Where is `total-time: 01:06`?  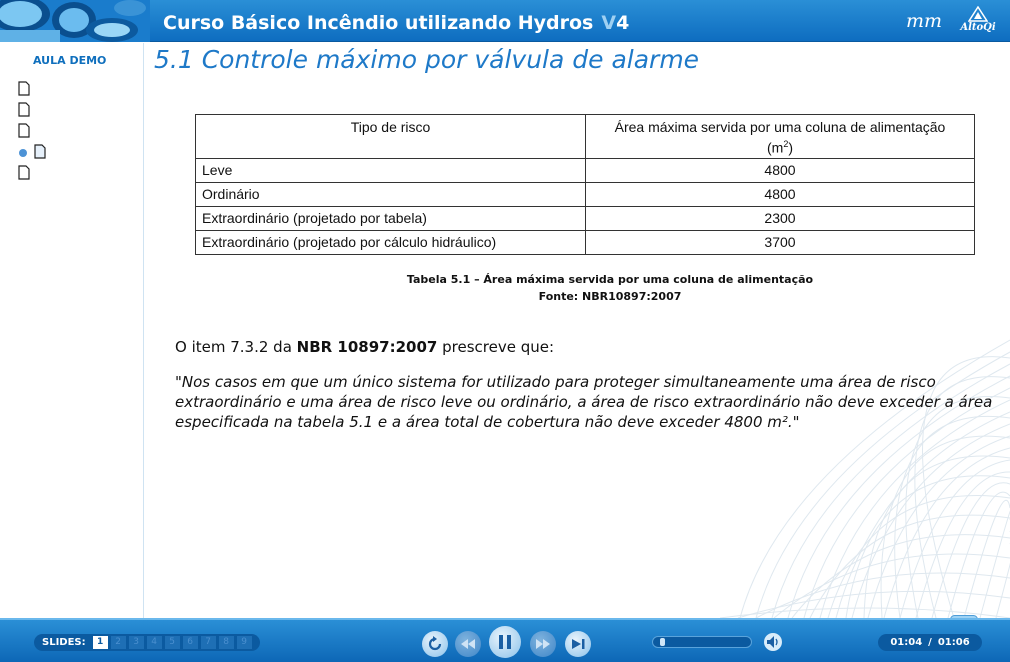 total-time: 01:06 is located at coordinates (953, 642).